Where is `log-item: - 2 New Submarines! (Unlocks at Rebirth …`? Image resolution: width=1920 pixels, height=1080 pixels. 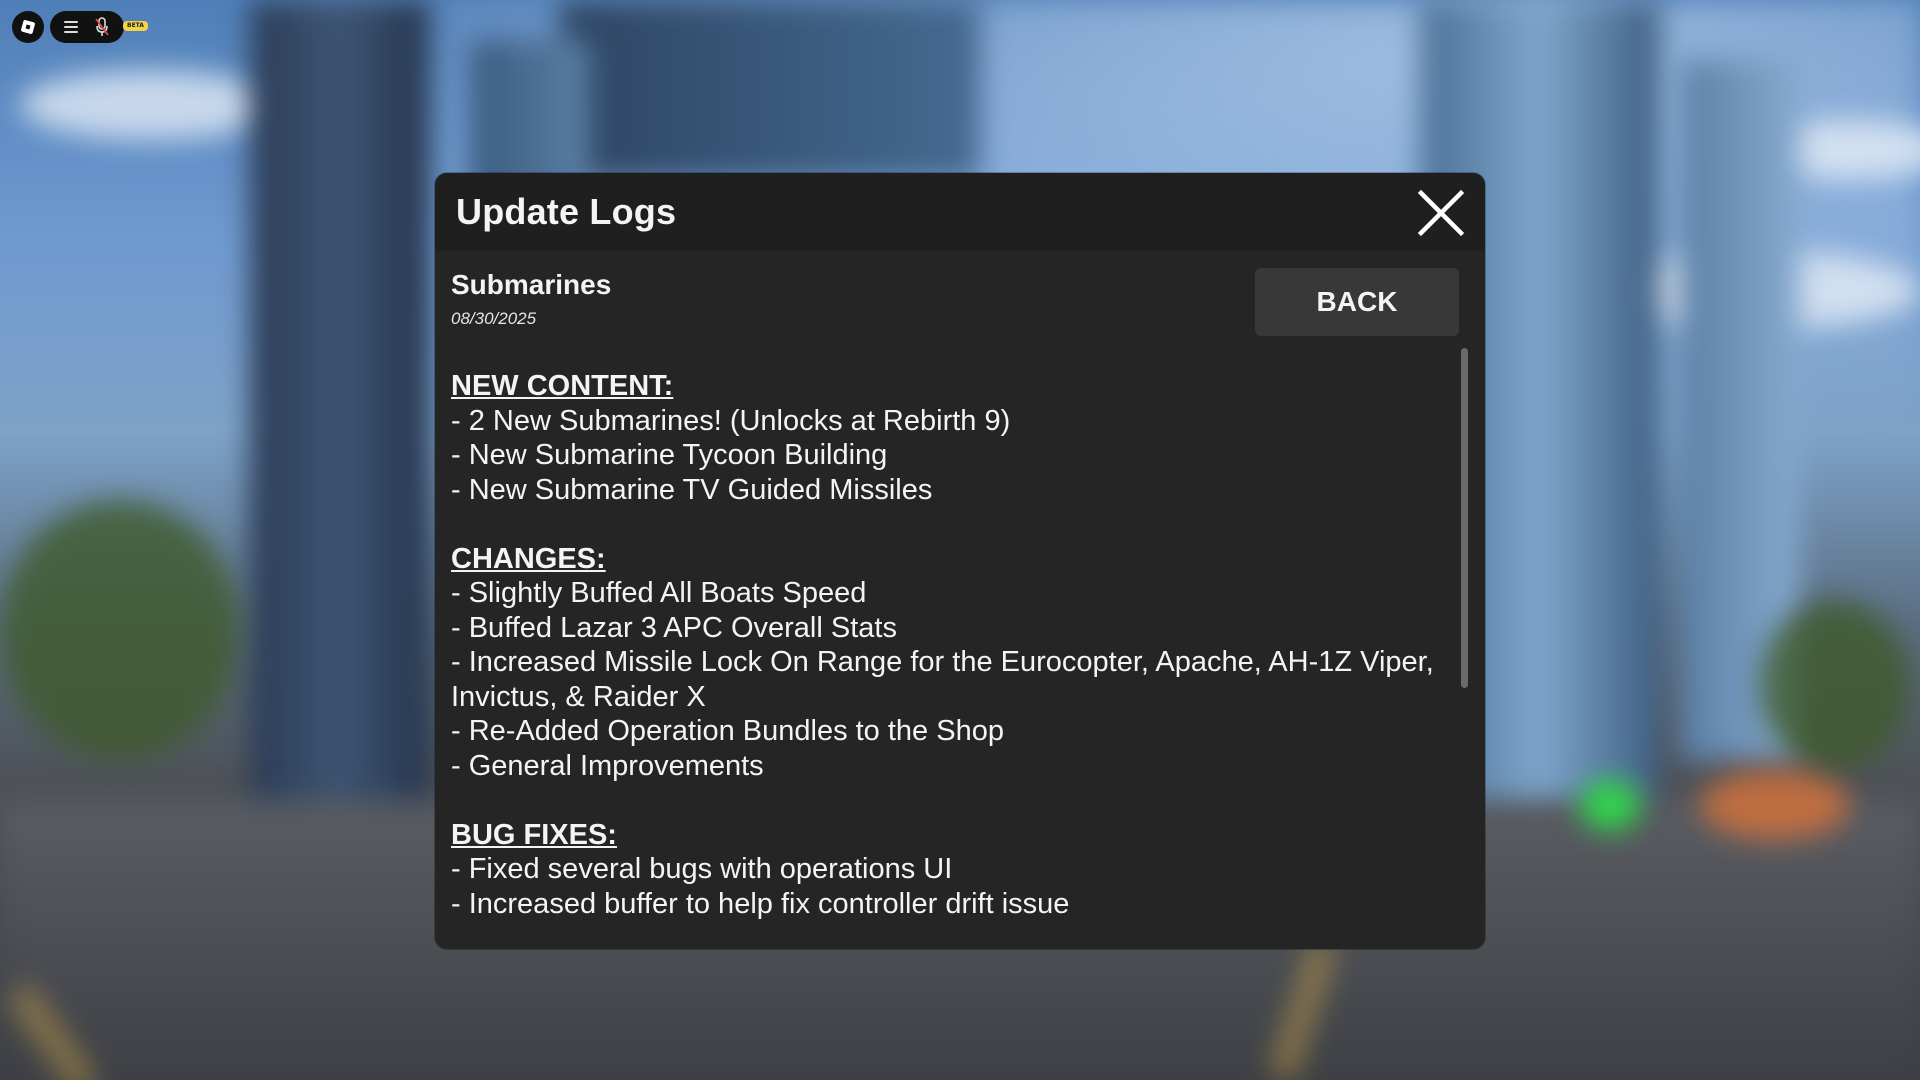
log-item: - 2 New Submarines! (Unlocks at Rebirth … is located at coordinates (731, 420).